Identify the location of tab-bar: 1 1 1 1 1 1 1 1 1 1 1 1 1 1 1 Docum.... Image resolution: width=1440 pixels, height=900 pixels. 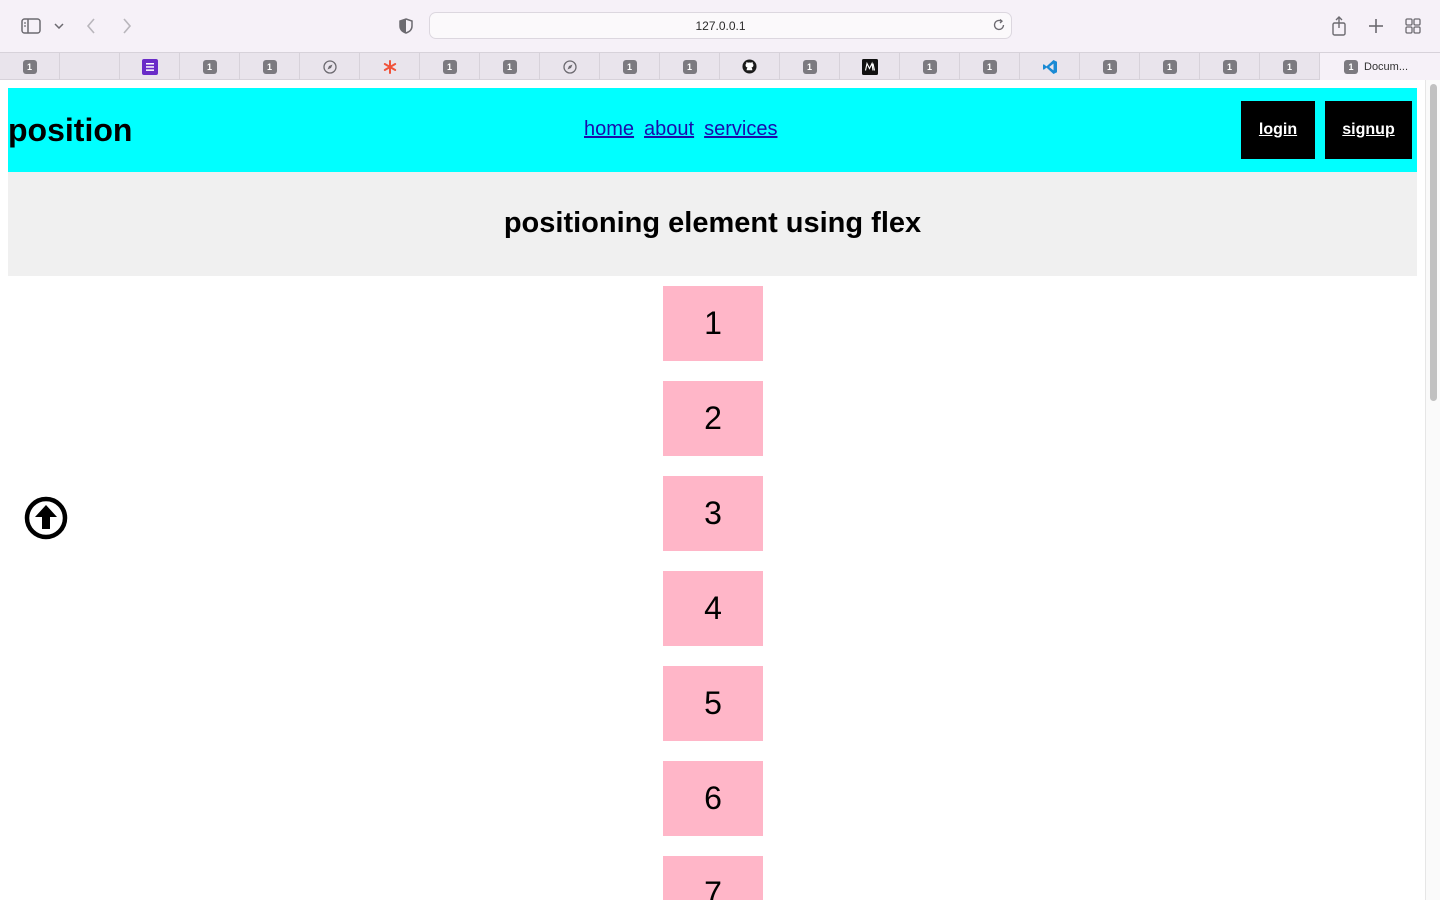
(720, 66).